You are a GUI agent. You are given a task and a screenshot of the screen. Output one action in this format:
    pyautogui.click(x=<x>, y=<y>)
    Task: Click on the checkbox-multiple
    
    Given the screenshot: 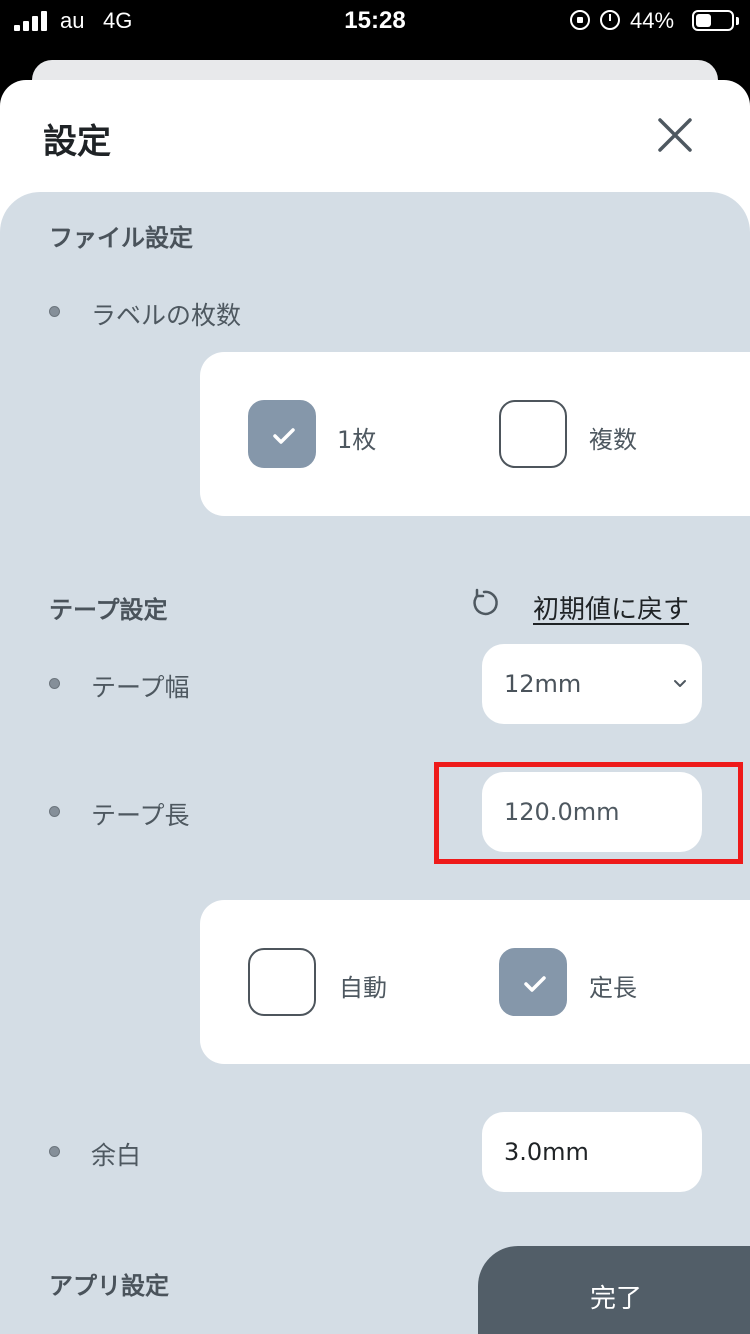 What is the action you would take?
    pyautogui.click(x=533, y=434)
    